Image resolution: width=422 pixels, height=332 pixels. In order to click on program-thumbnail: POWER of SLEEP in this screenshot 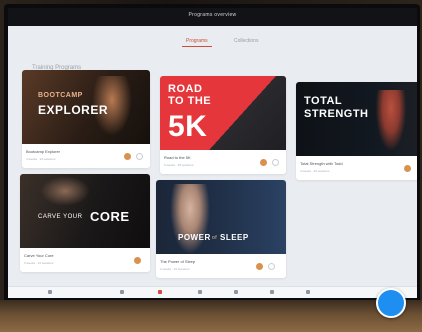, I will do `click(221, 217)`.